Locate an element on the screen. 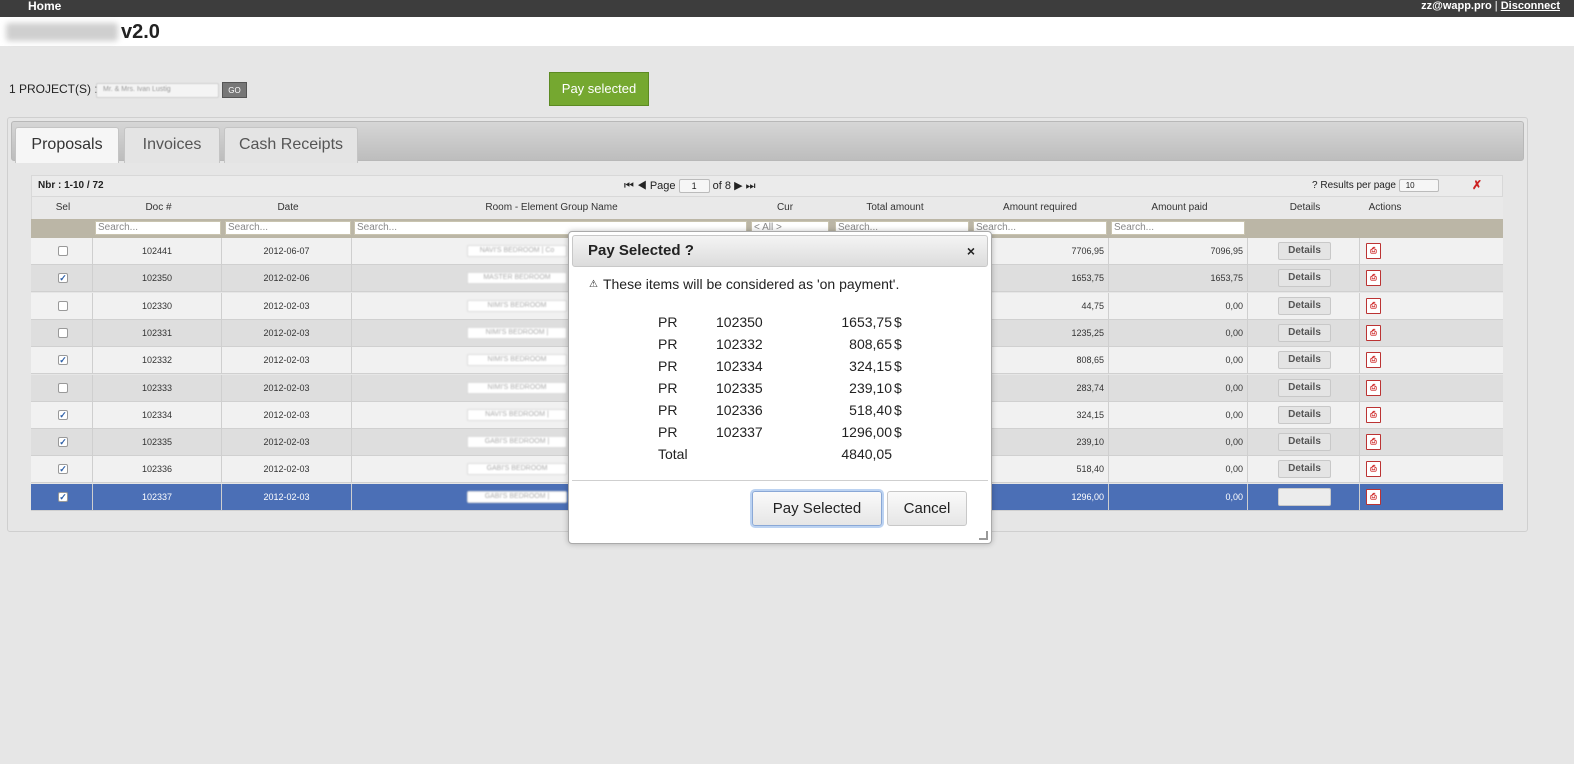 The image size is (1574, 764). tab-invoices: Invoices is located at coordinates (172, 145).